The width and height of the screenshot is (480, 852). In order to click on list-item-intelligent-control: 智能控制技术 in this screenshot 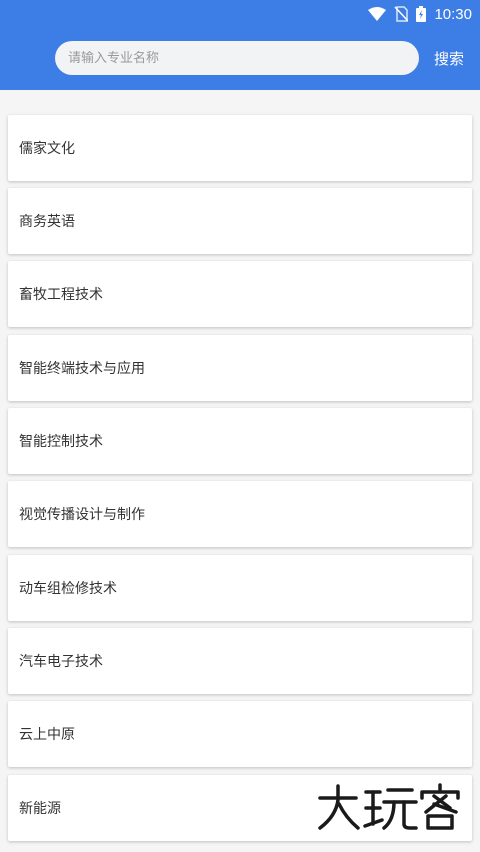, I will do `click(240, 441)`.